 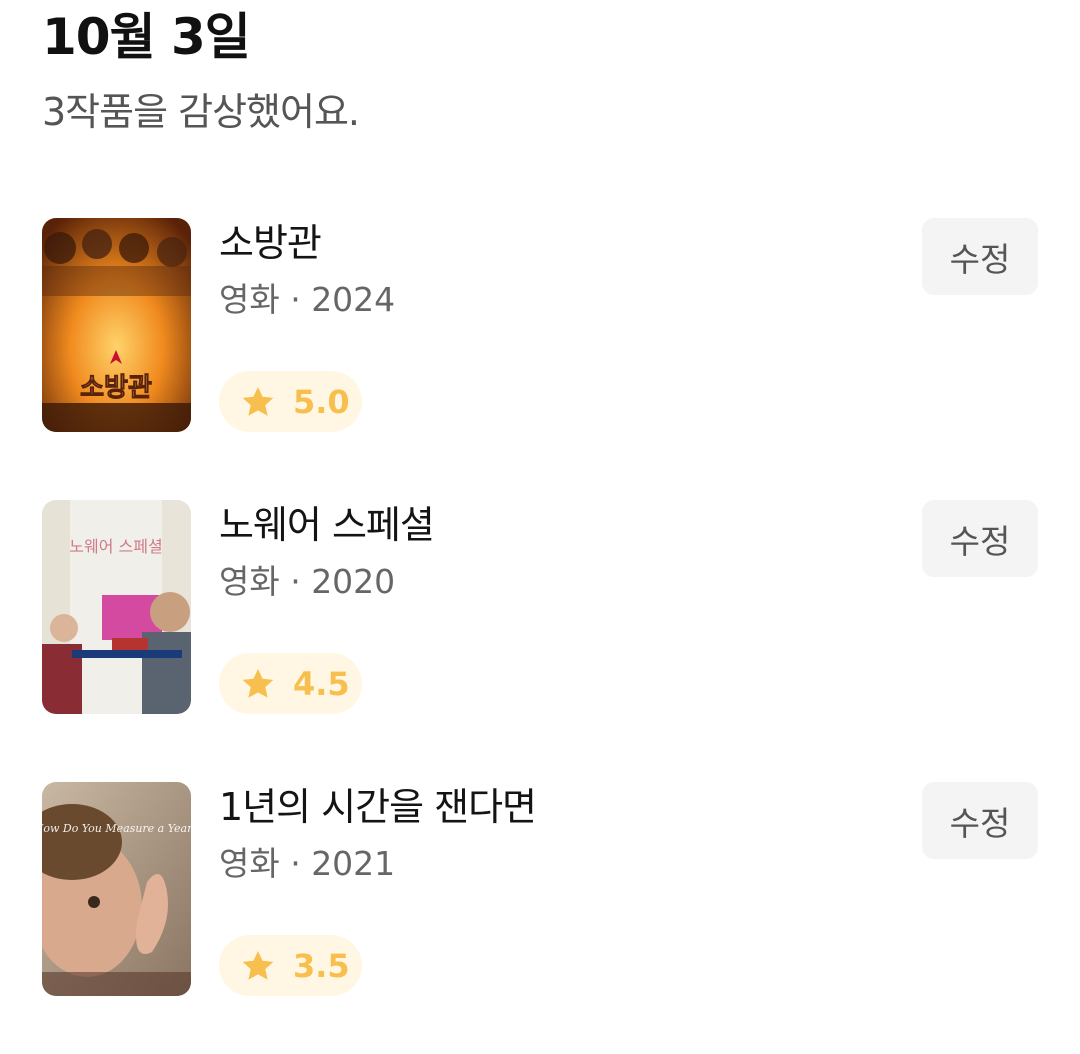 I want to click on poster-nowhere-special: 노웨어 스페셜, so click(x=116, y=607).